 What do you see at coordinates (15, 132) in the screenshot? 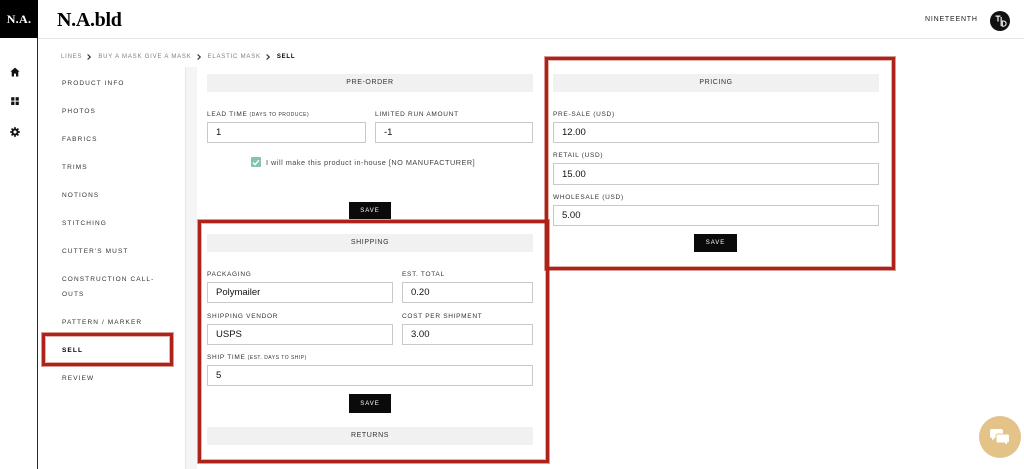
I see `gear-icon` at bounding box center [15, 132].